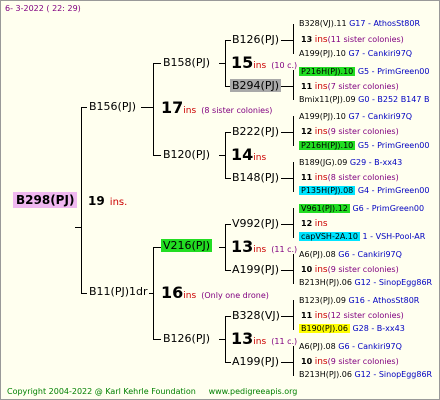 The image size is (440, 400). What do you see at coordinates (352, 329) in the screenshot?
I see `gen4-ancestor: B190(PJ).06 G28 - B-xx43` at bounding box center [352, 329].